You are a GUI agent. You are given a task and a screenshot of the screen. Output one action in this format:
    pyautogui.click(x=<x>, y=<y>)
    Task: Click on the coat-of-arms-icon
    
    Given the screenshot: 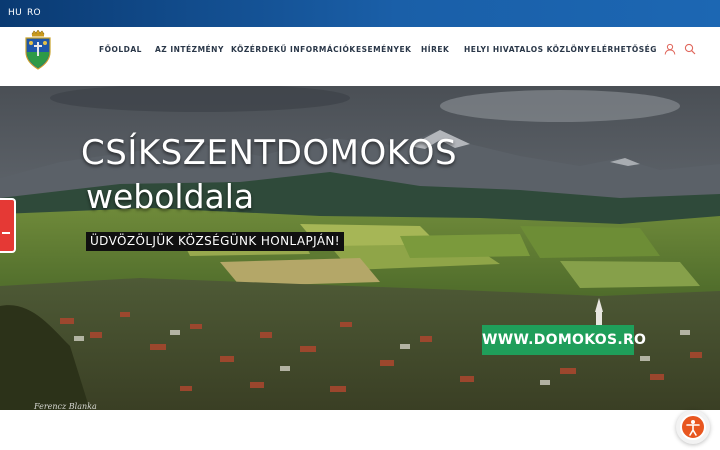 What is the action you would take?
    pyautogui.click(x=38, y=50)
    